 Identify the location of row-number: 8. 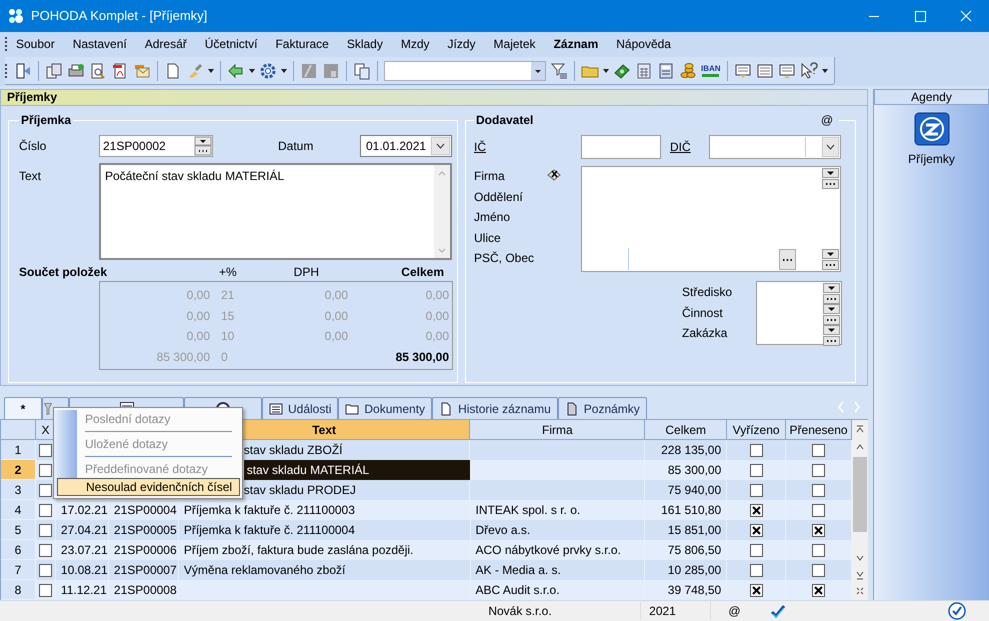
(18, 590).